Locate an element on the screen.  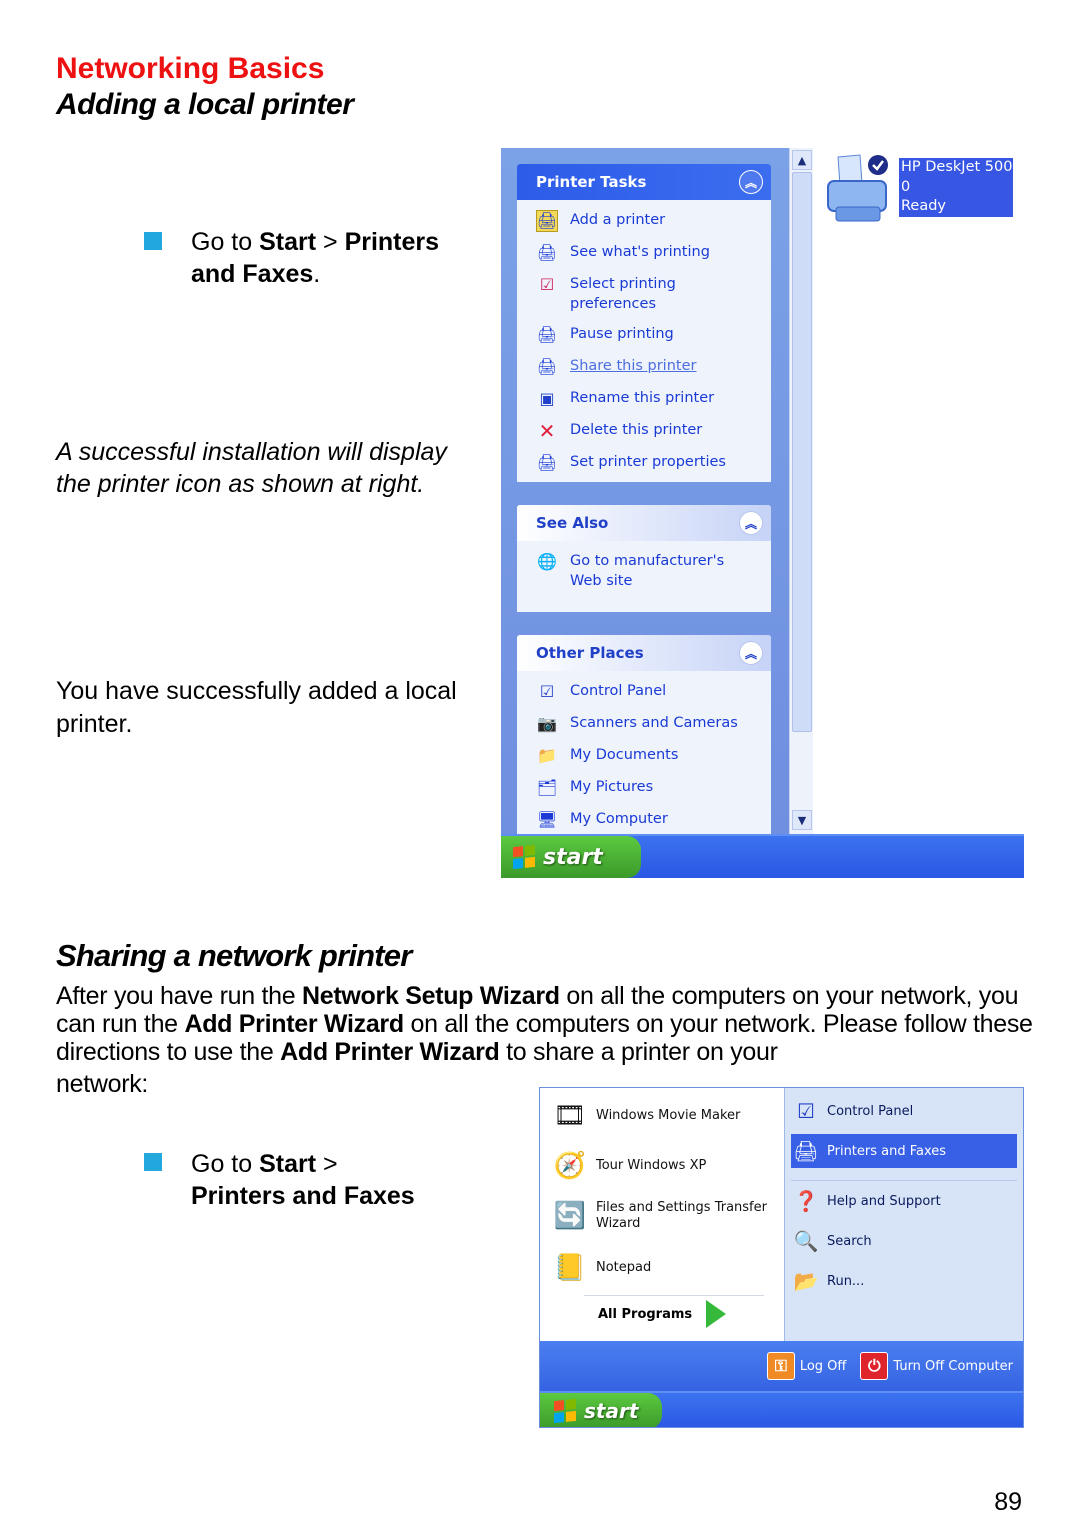
step2-instruction: Go to Start > Printers and Faxes is located at coordinates (336, 1180).